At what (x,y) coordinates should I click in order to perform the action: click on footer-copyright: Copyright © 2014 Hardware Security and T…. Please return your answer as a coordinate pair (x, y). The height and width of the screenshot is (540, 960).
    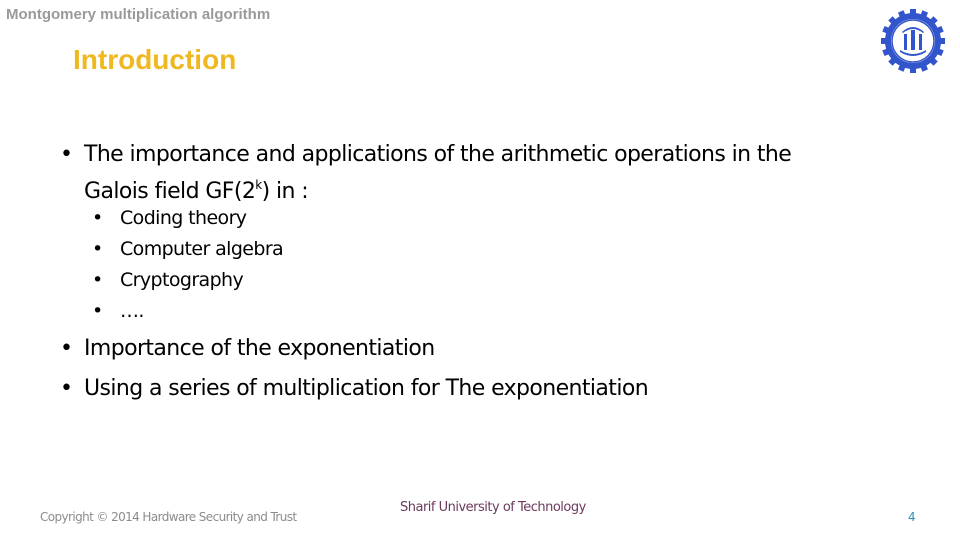
    Looking at the image, I should click on (168, 517).